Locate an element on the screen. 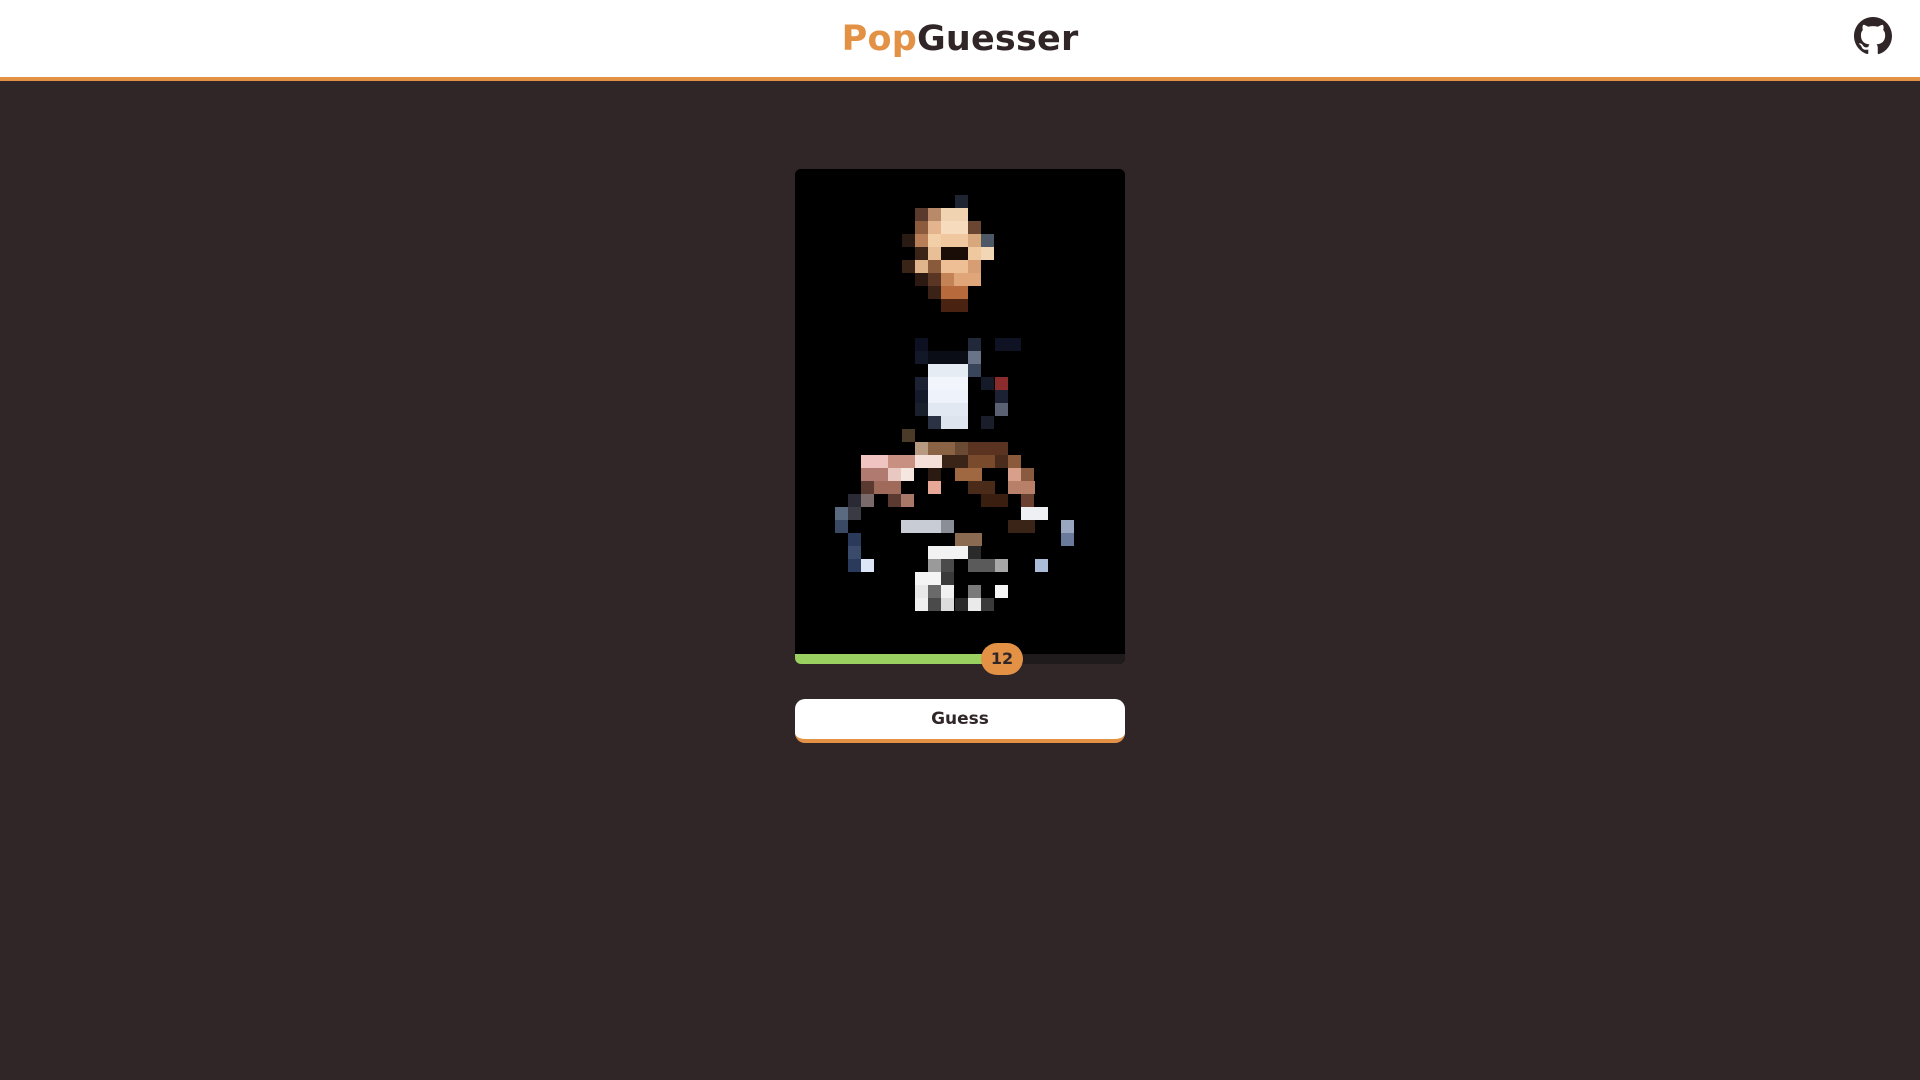  poster-card is located at coordinates (960, 416).